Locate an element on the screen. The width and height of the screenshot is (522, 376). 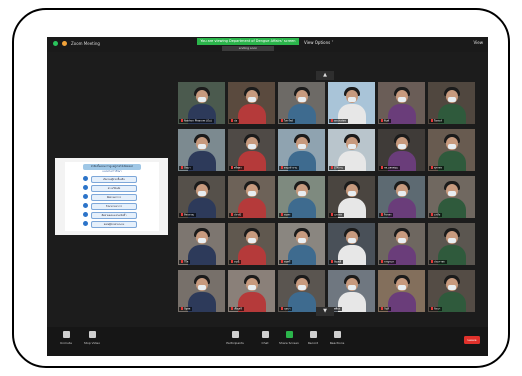
participant-tile: เพ็ญศรี is located at coordinates (251, 291).